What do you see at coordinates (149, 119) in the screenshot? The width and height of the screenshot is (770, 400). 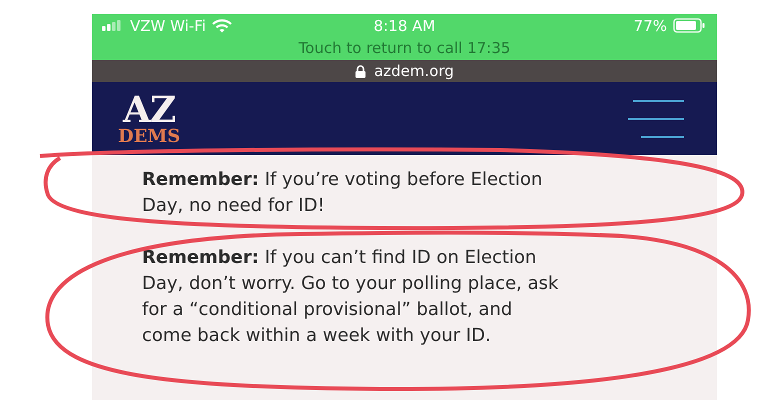 I see `site-logo: AZ DEMS` at bounding box center [149, 119].